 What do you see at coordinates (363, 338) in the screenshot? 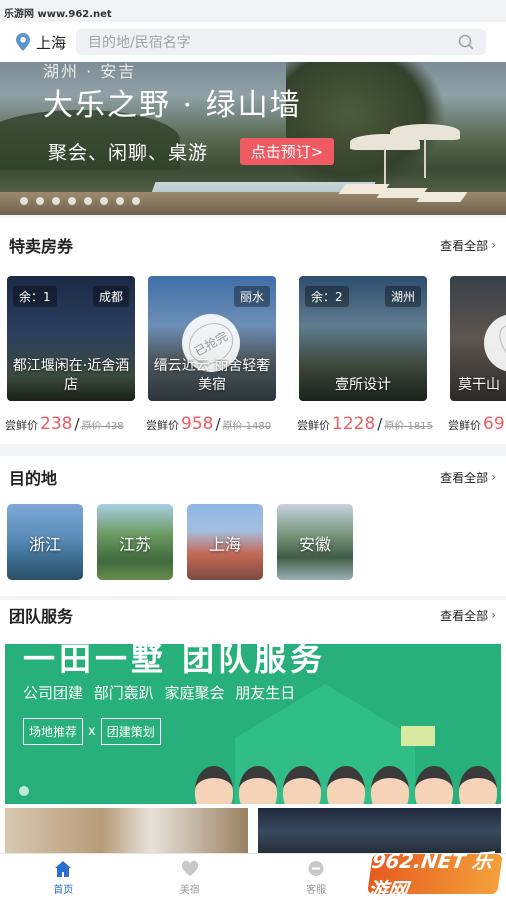
I see `deal-image: 余：2 湖州 壹所设计` at bounding box center [363, 338].